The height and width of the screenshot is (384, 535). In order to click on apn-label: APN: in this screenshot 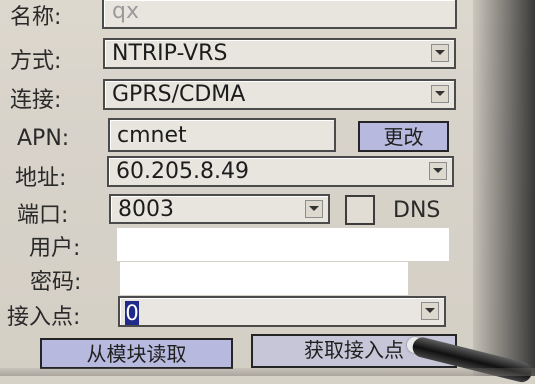, I will do `click(43, 138)`.